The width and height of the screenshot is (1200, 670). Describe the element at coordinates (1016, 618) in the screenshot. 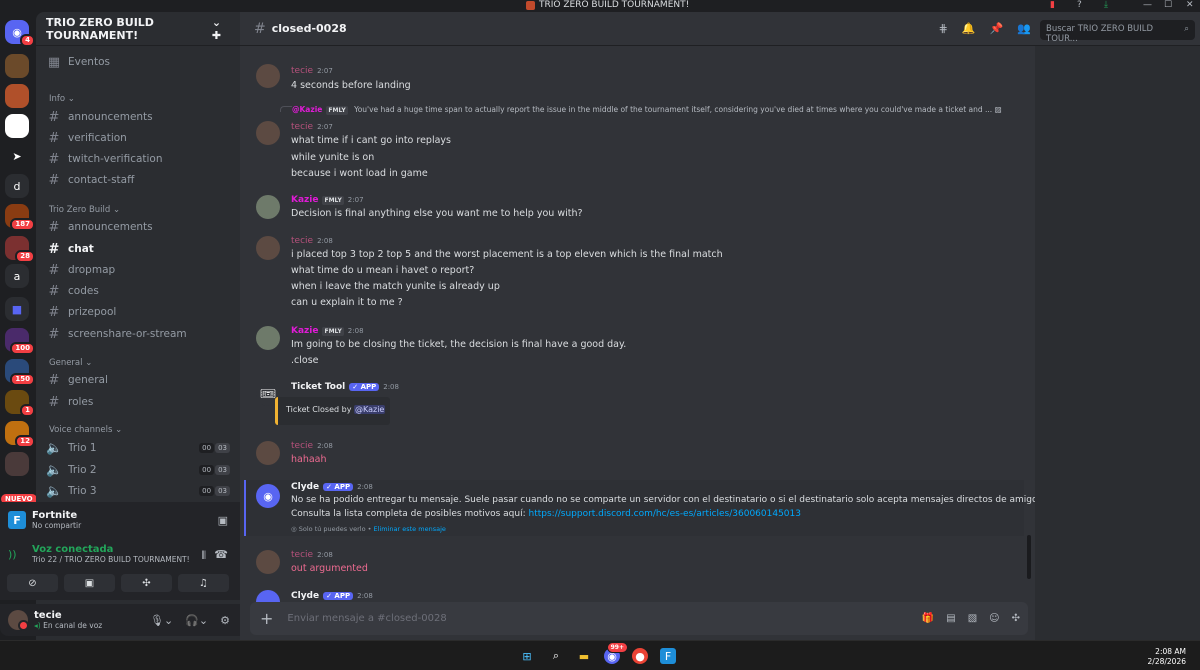

I see `apps-icon: ✣` at that location.